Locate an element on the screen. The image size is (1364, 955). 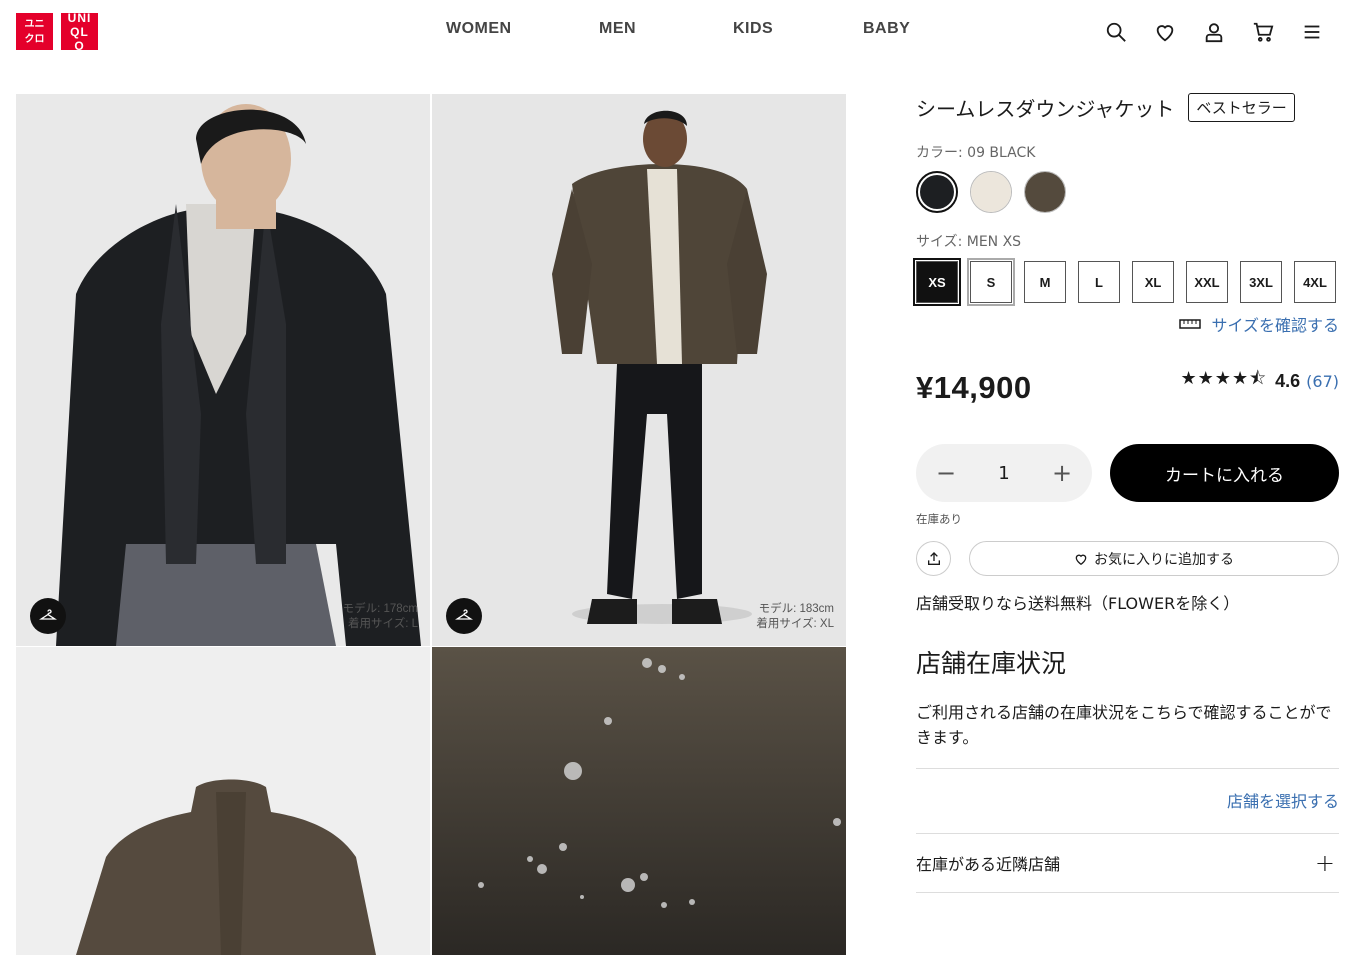
bestseller-badge: ベストセラー is located at coordinates (1241, 107).